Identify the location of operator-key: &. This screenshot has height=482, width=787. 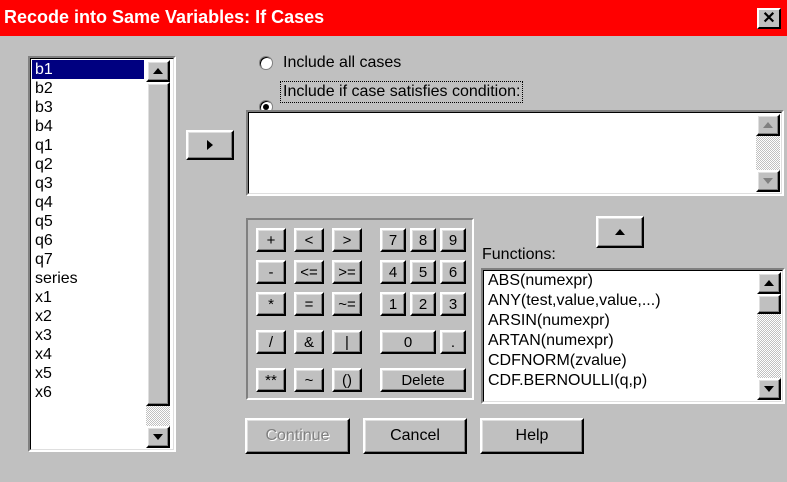
(309, 342).